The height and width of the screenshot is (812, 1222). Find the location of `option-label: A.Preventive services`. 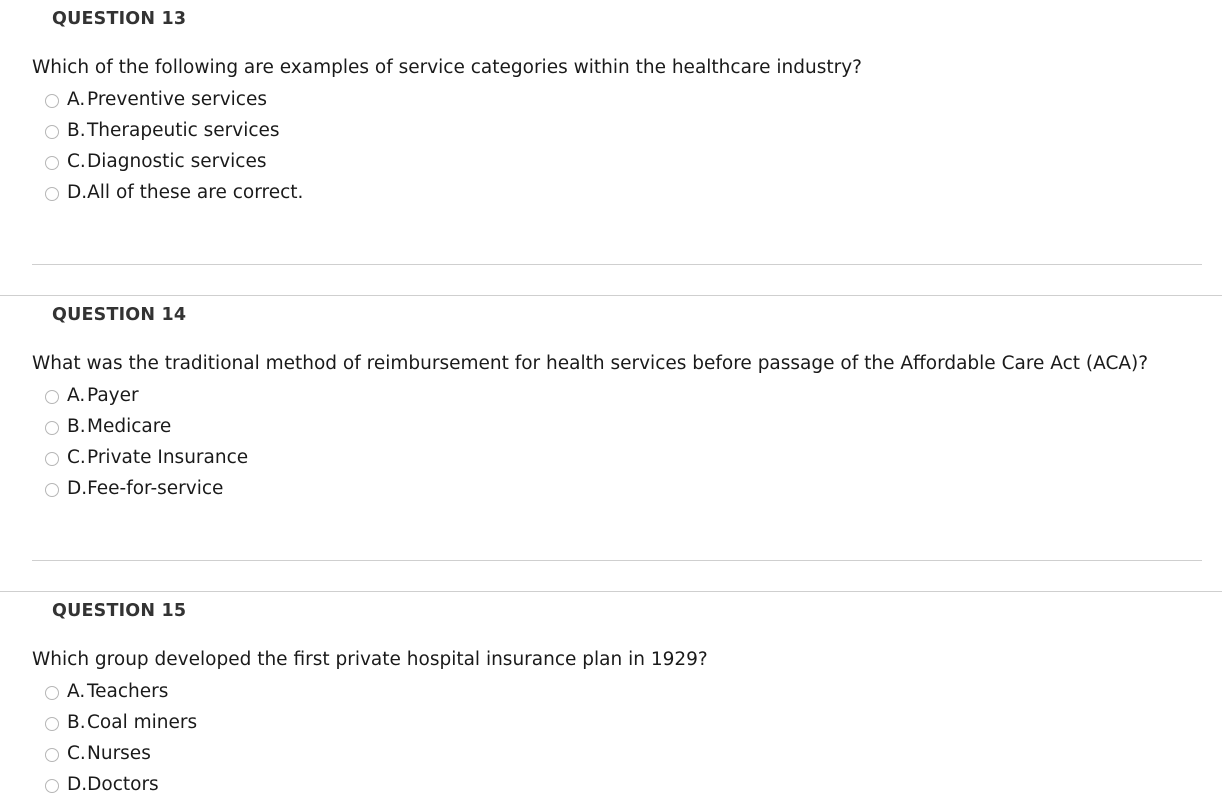

option-label: A.Preventive services is located at coordinates (167, 100).